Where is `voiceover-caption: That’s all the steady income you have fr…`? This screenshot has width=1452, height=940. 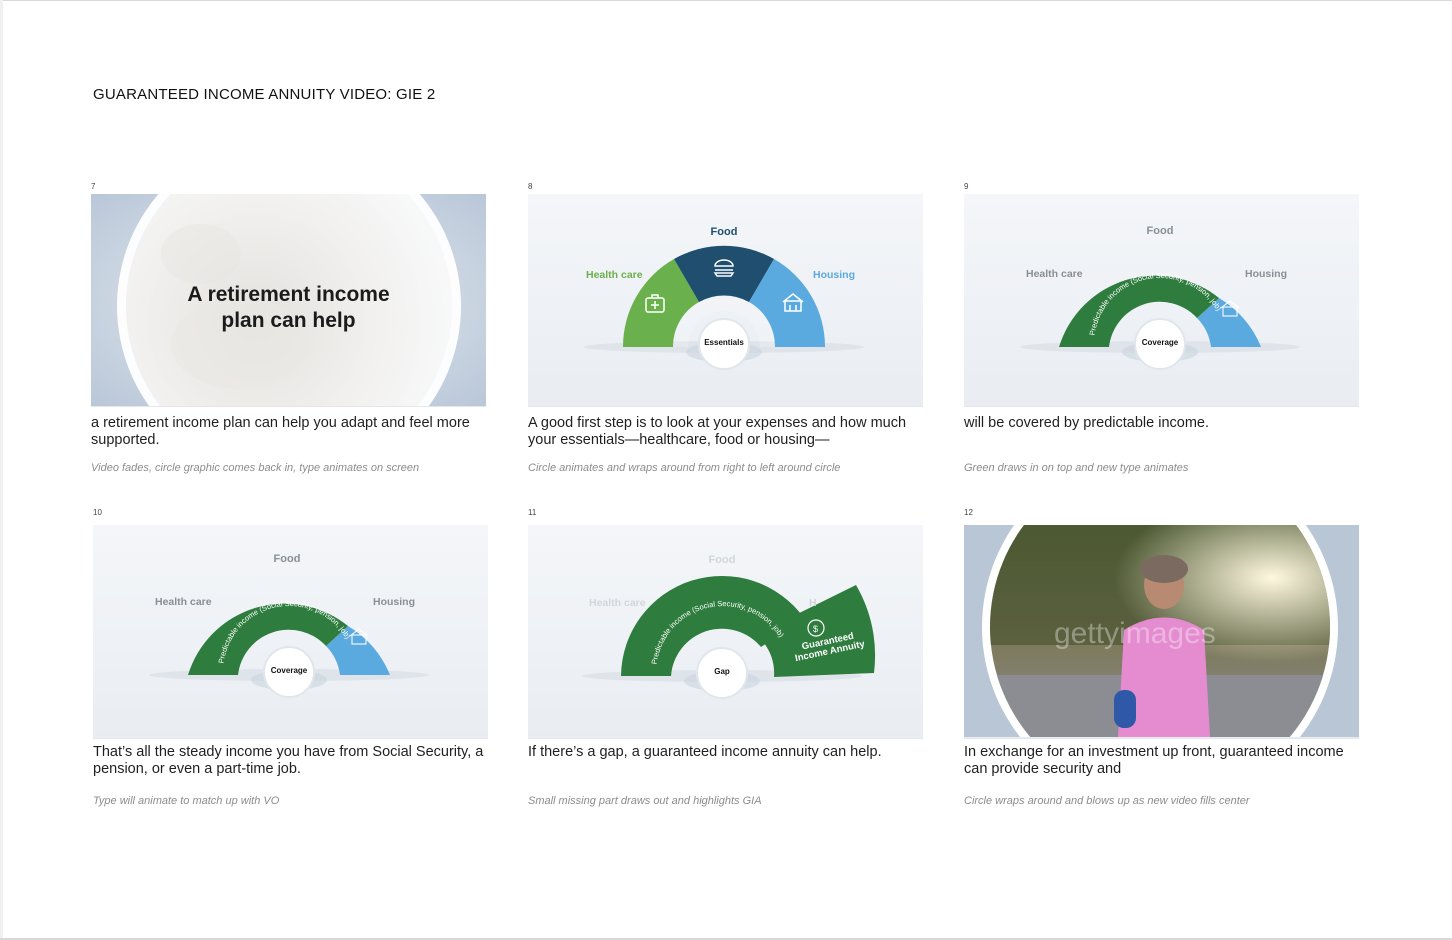
voiceover-caption: That’s all the steady income you have fr… is located at coordinates (288, 760).